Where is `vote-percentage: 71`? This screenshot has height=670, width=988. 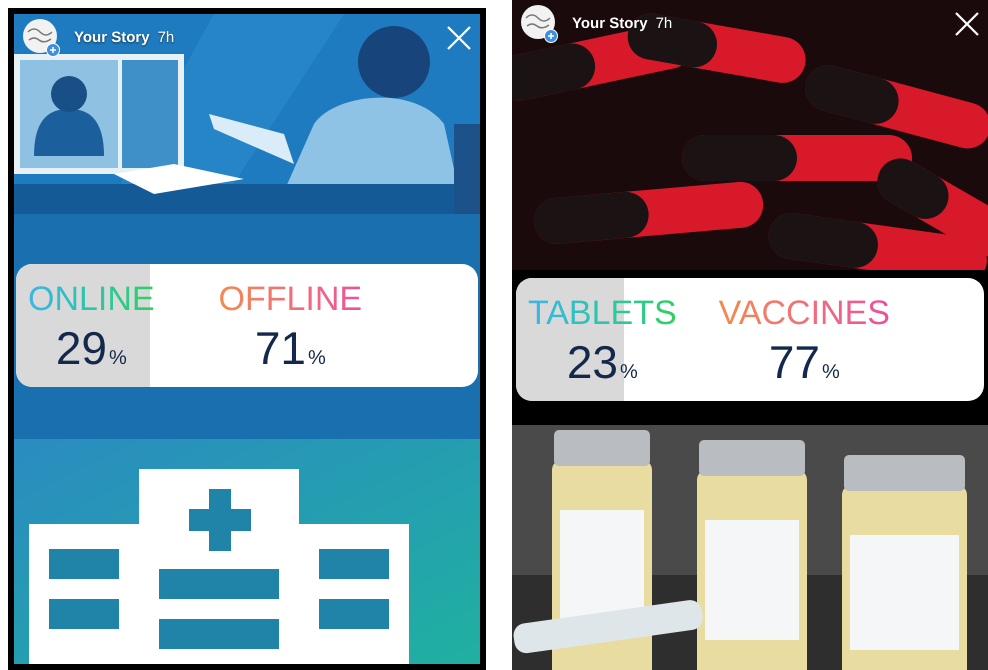
vote-percentage: 71 is located at coordinates (280, 347).